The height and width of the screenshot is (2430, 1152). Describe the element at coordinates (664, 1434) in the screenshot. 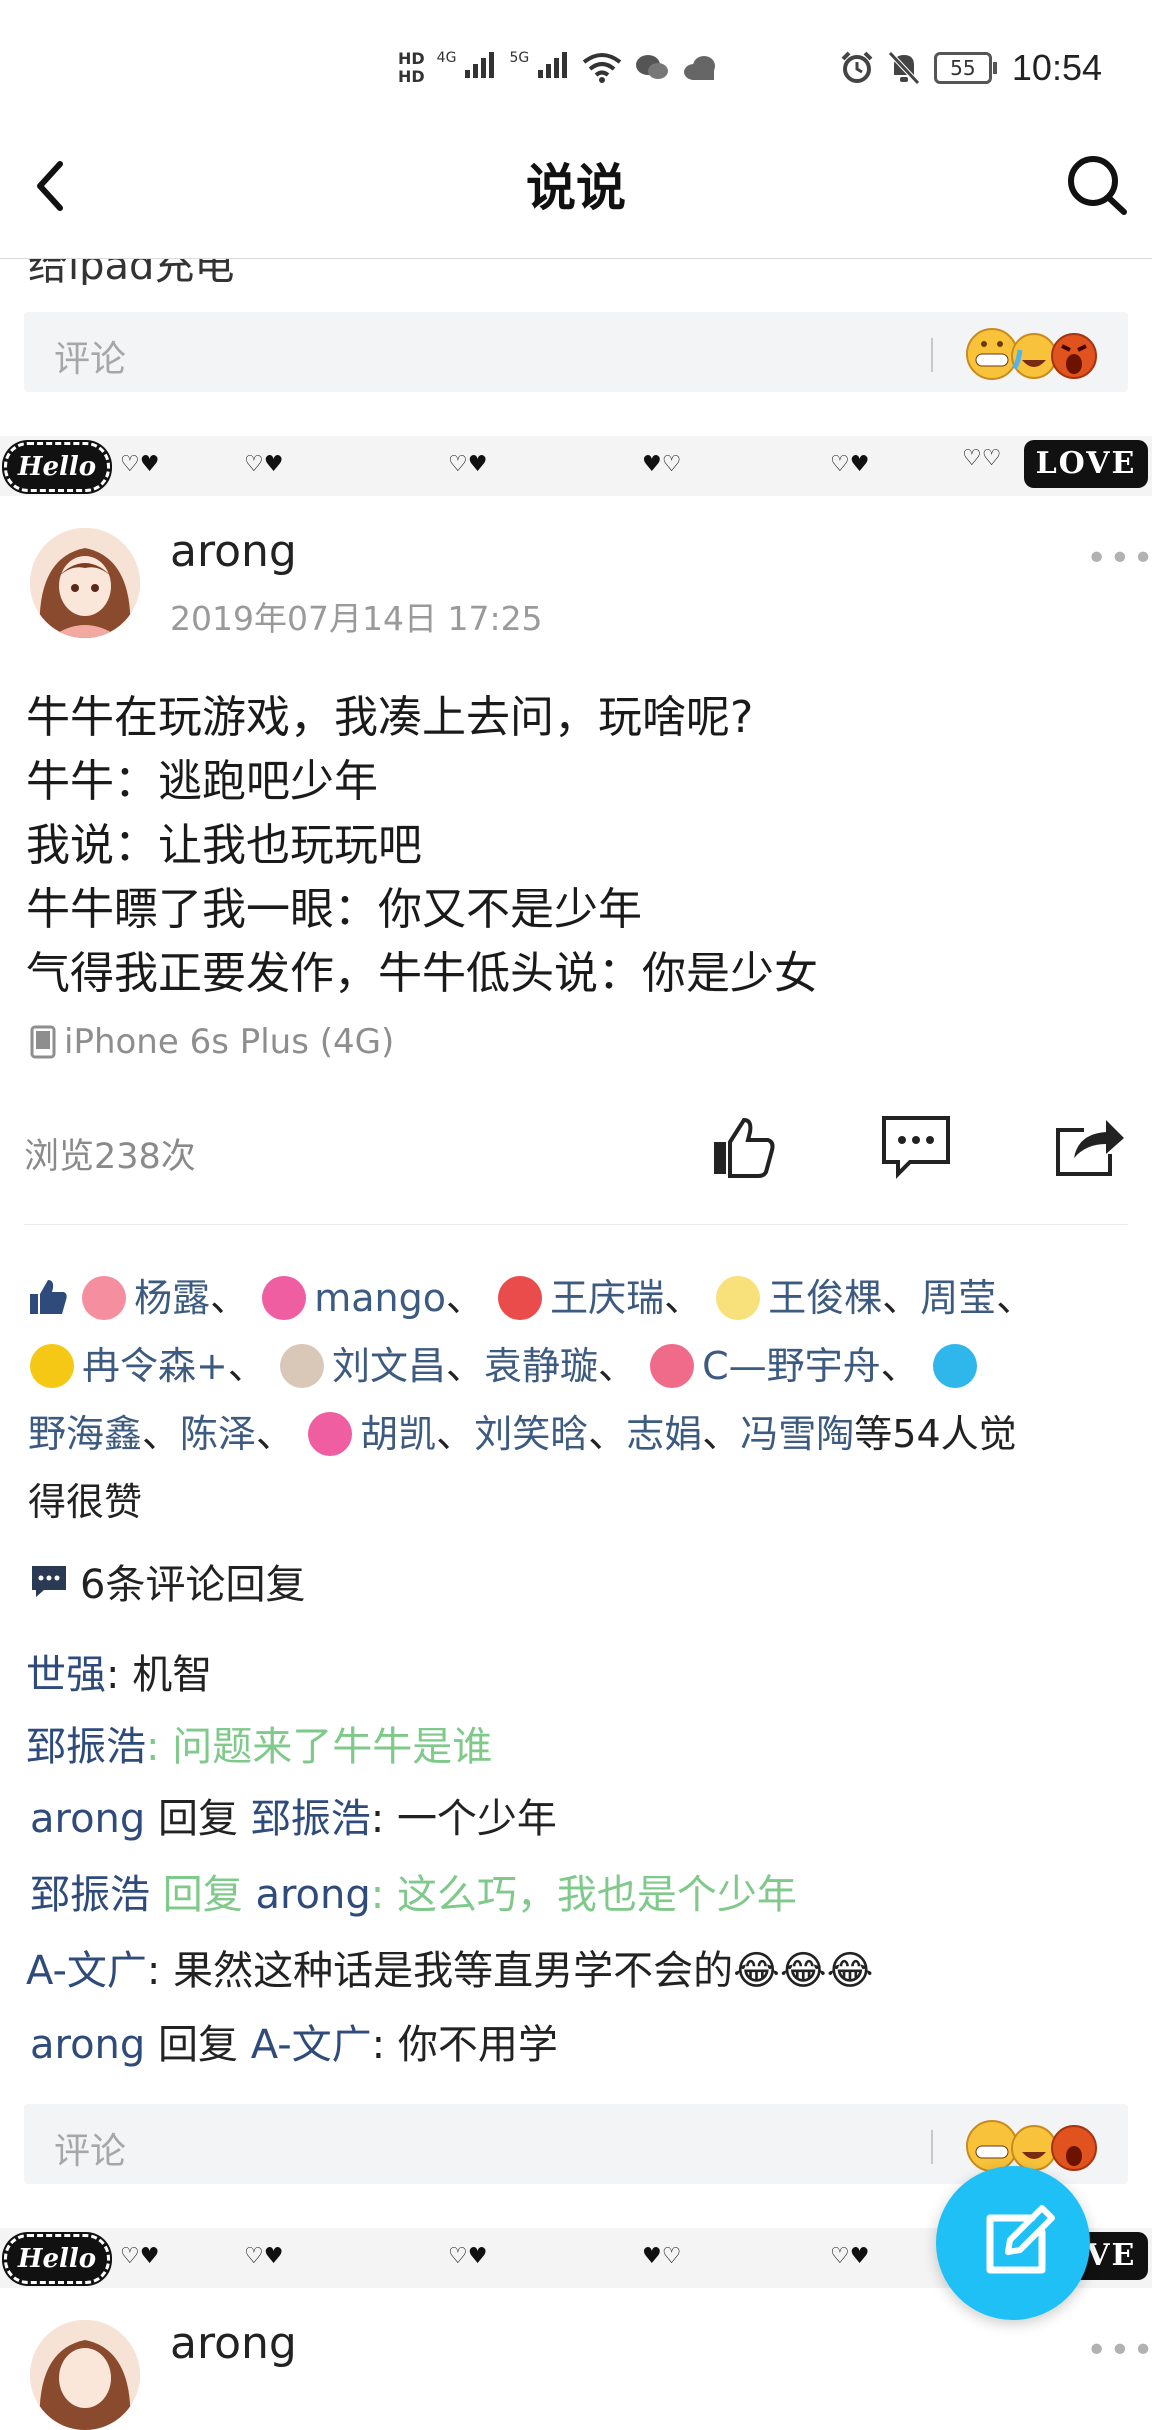

I see `liker-name: 志娟` at that location.